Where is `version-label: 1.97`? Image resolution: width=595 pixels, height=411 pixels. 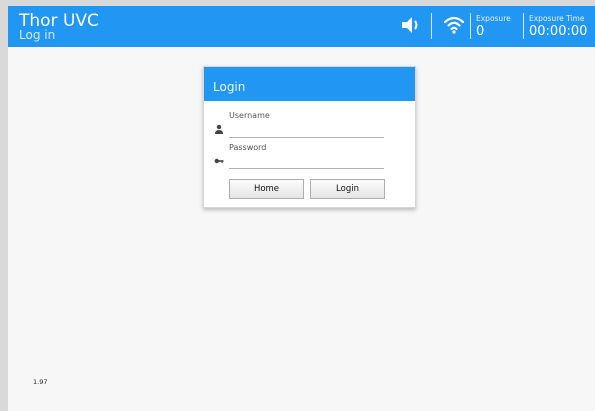 version-label: 1.97 is located at coordinates (40, 382).